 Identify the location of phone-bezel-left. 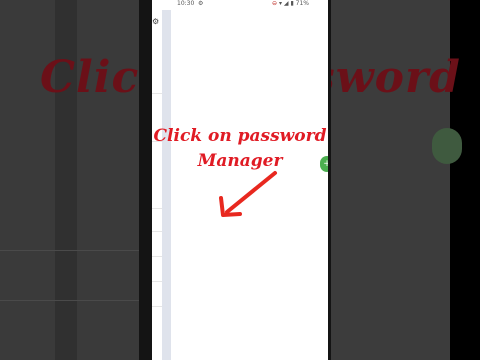
(145, 180).